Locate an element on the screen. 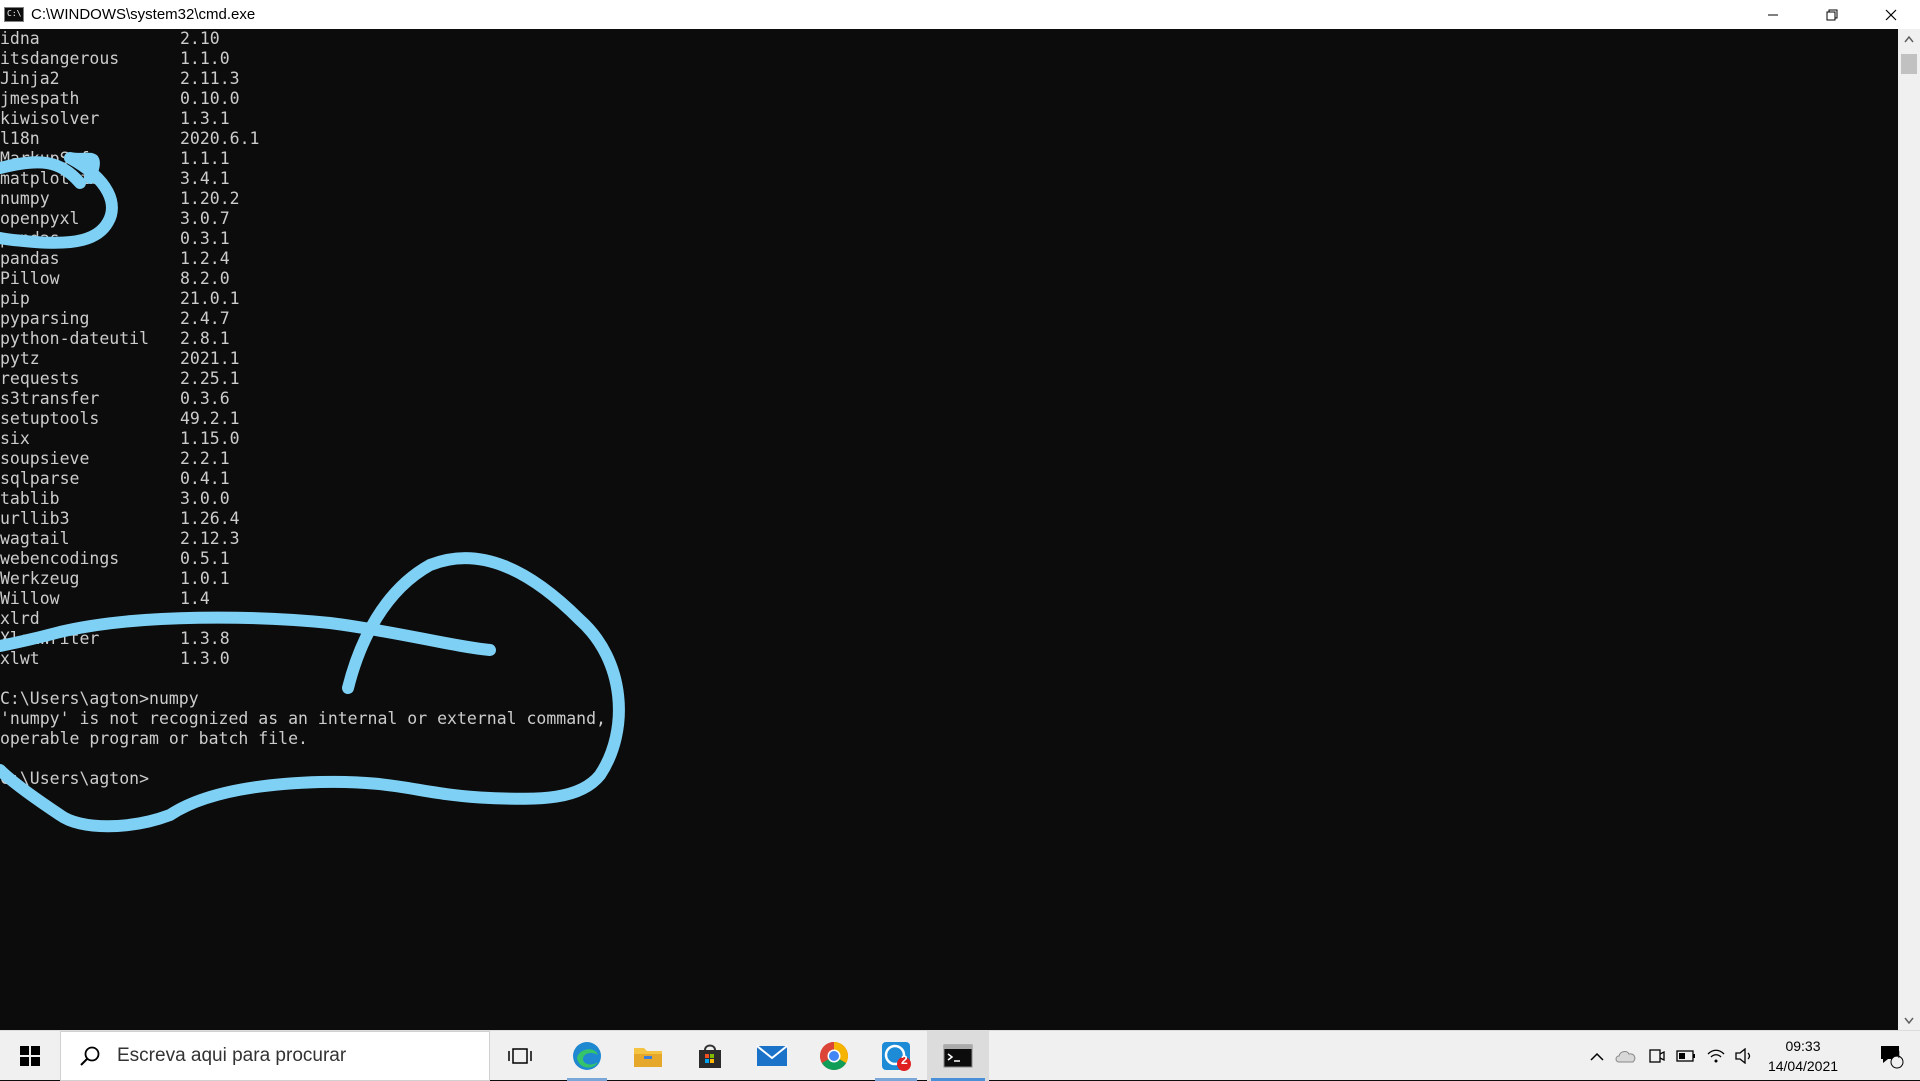 Image resolution: width=1920 pixels, height=1081 pixels. package-name: Jinja2 is located at coordinates (30, 78).